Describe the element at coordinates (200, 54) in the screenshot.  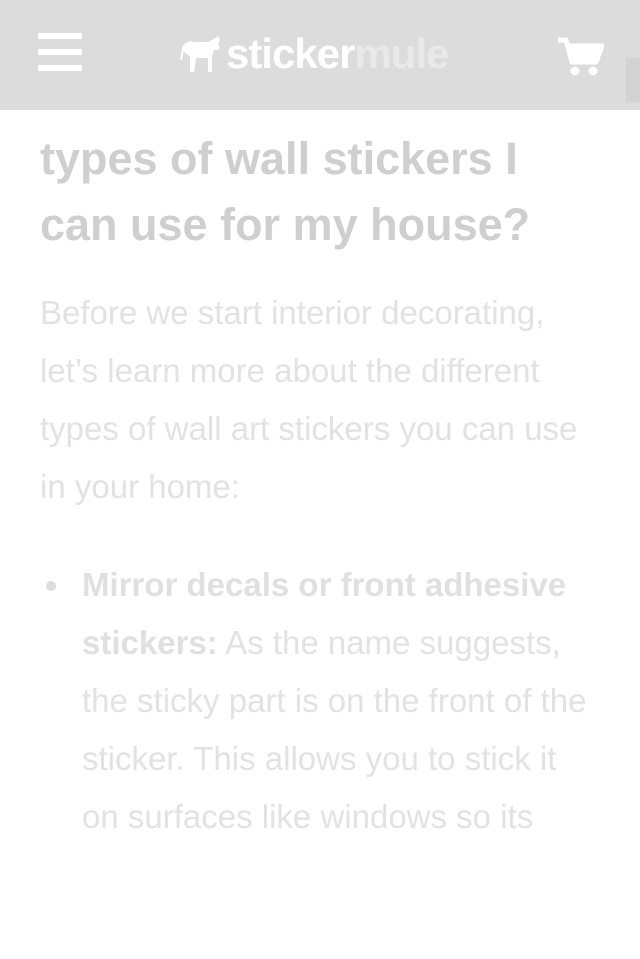
I see `mule-icon` at that location.